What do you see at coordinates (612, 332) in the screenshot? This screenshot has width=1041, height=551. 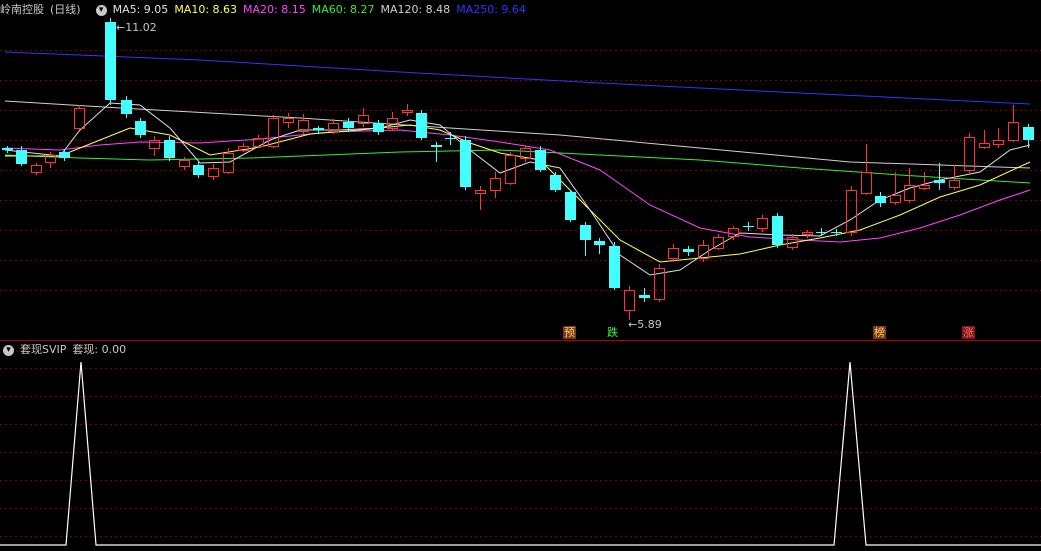 I see `signal-die: 跌` at bounding box center [612, 332].